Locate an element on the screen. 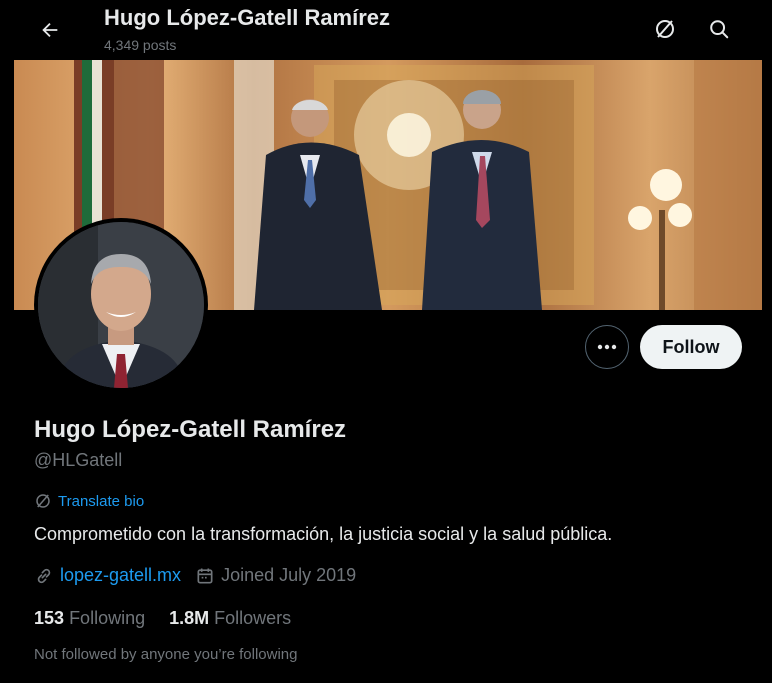 The width and height of the screenshot is (772, 683). translate-button is located at coordinates (665, 29).